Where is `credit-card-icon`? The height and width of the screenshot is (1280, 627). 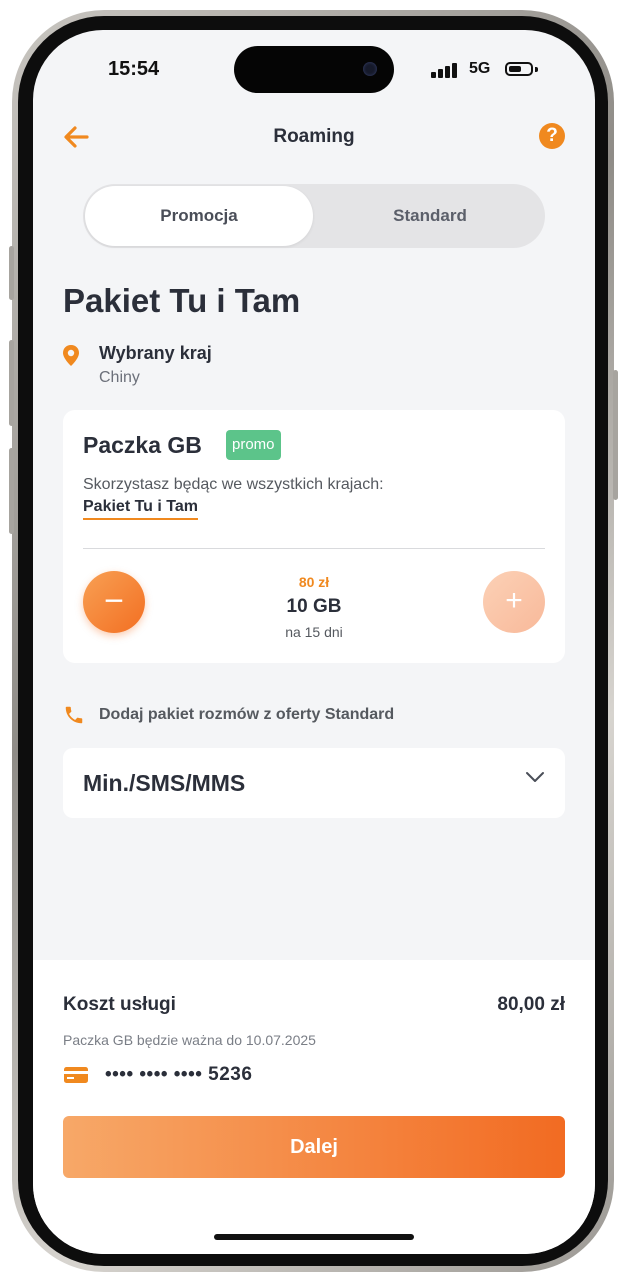 credit-card-icon is located at coordinates (76, 1075).